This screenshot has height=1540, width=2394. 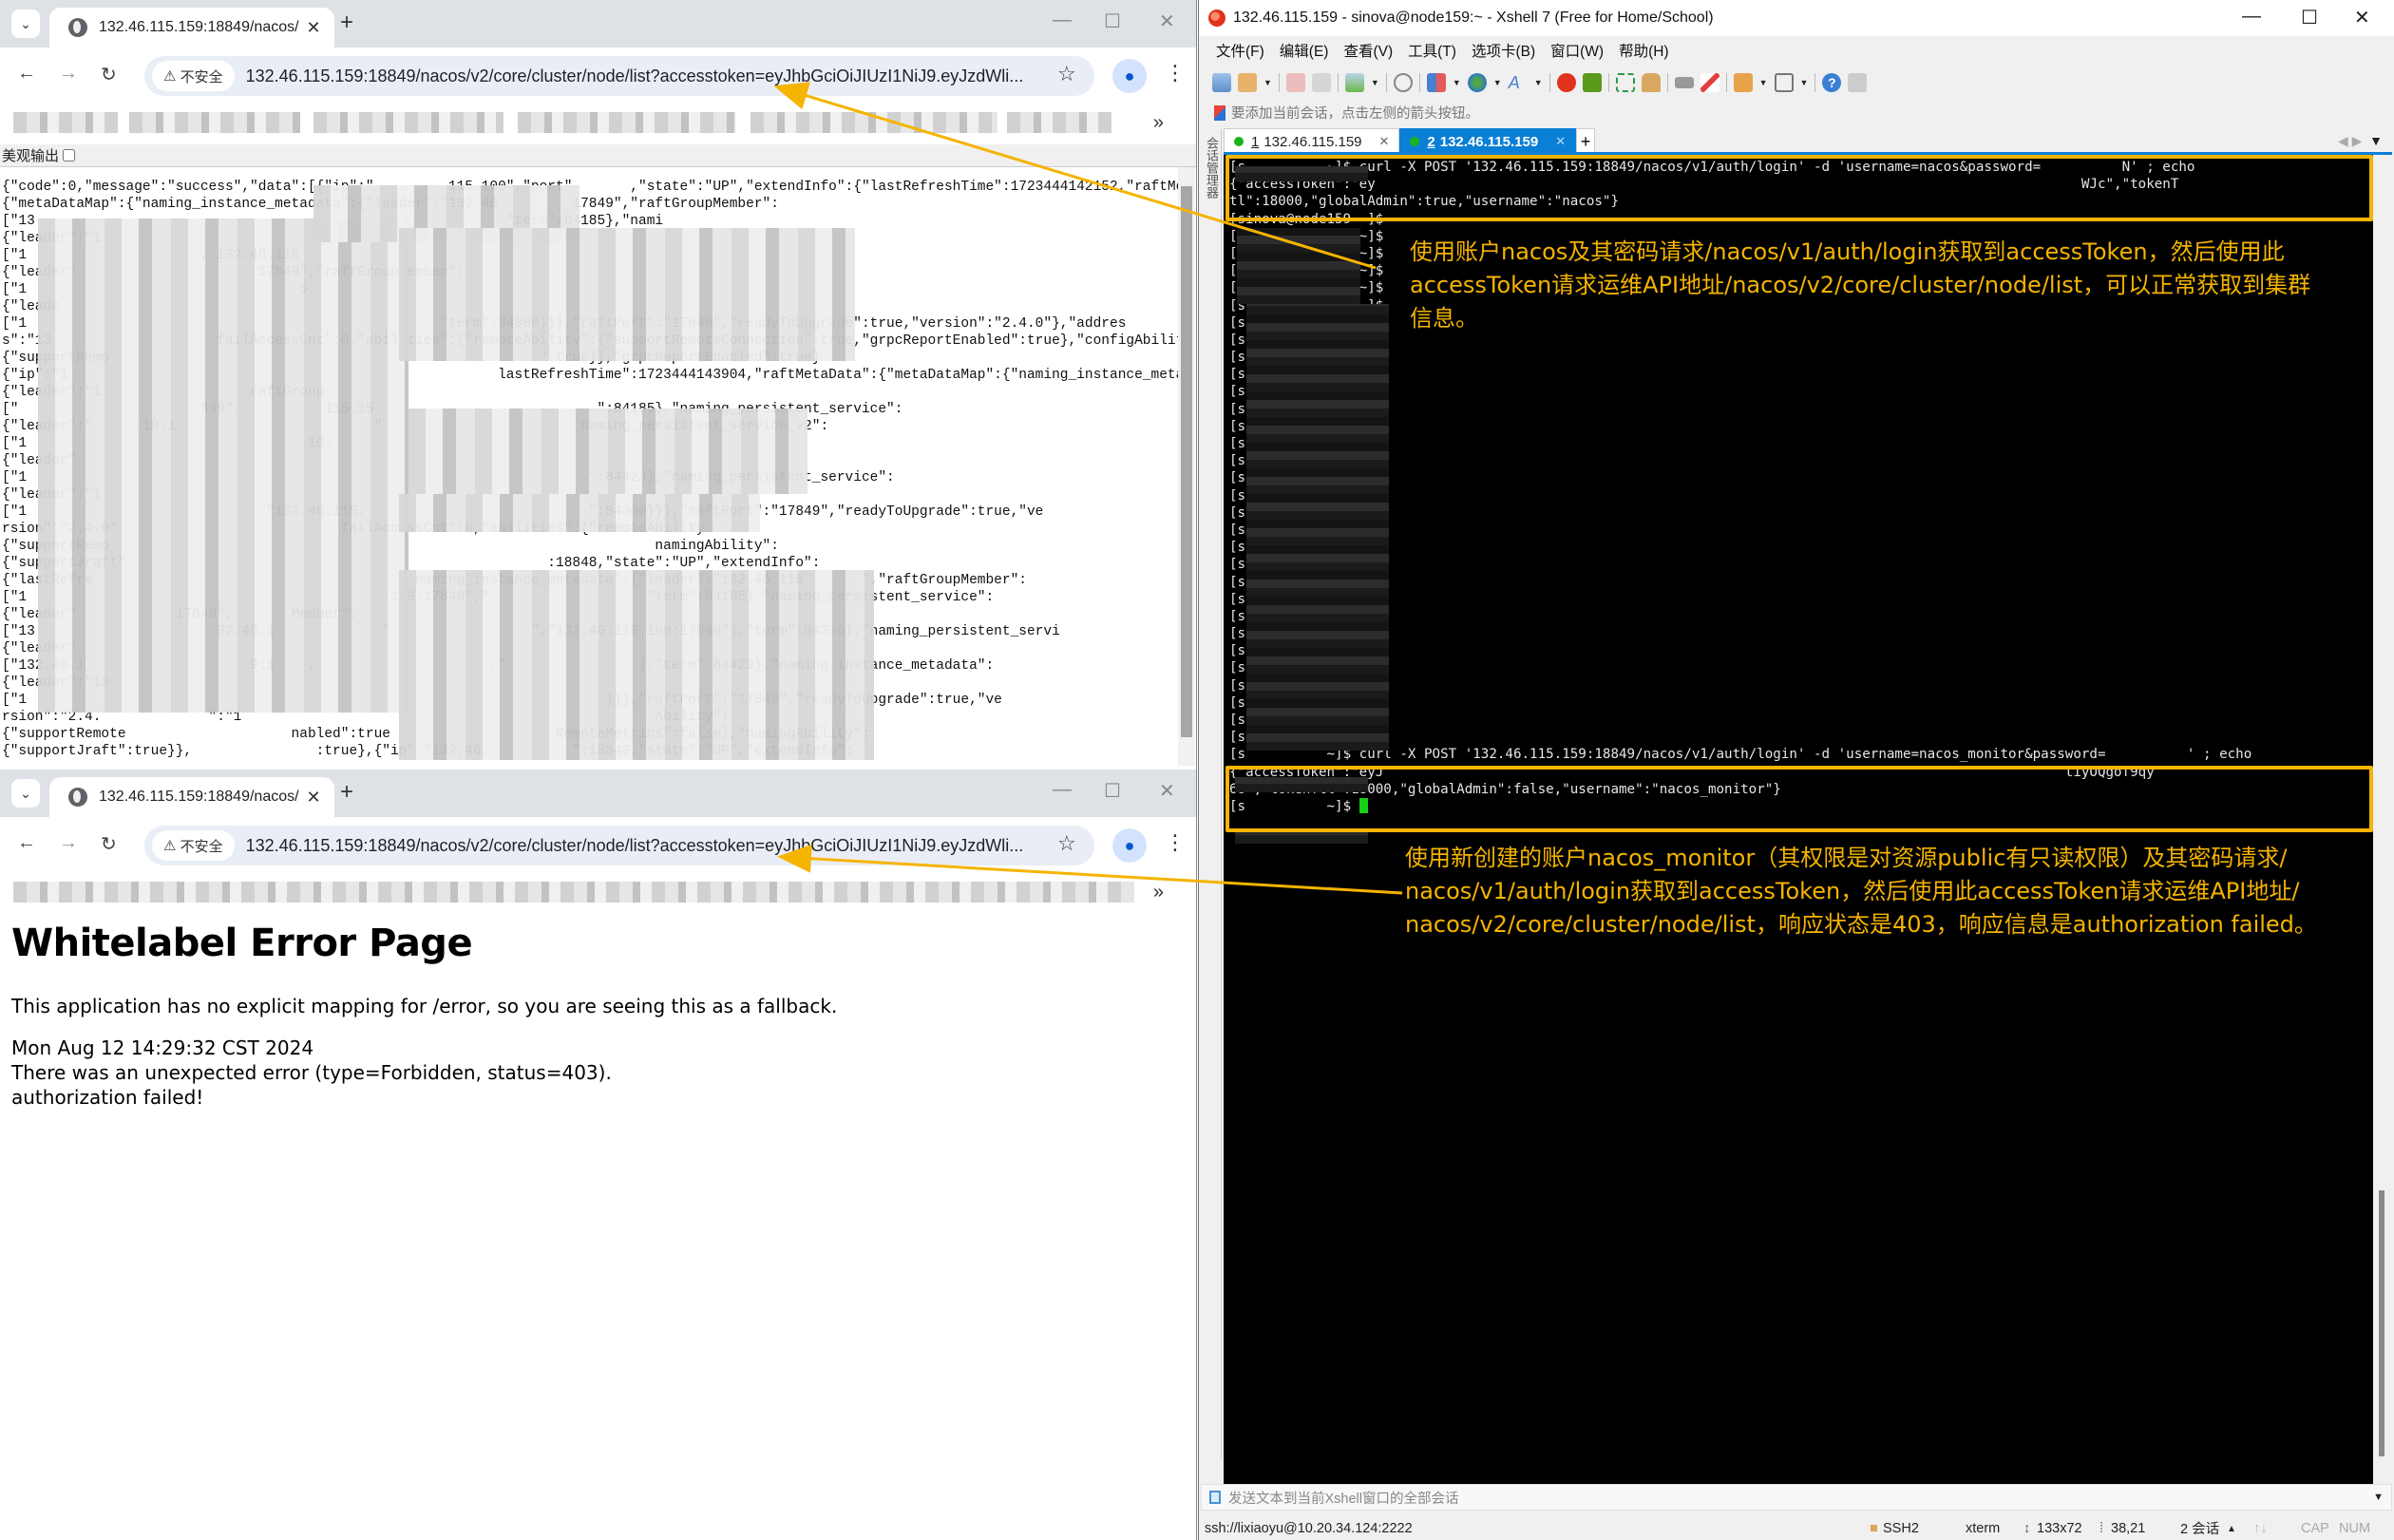 What do you see at coordinates (1321, 82) in the screenshot?
I see `reconnect-icon` at bounding box center [1321, 82].